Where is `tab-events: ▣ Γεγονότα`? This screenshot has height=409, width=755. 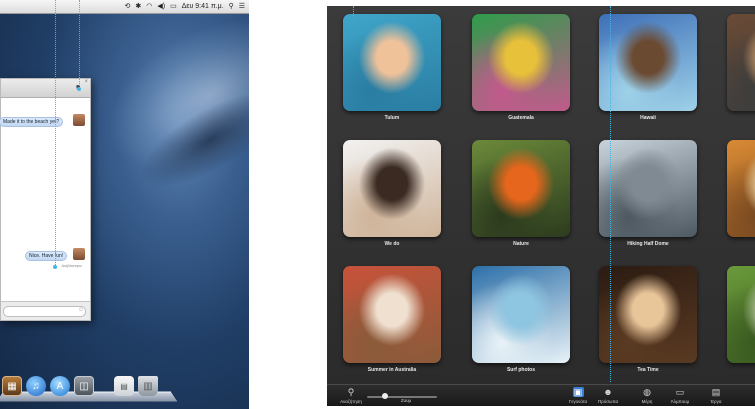 tab-events: ▣ Γεγονότα is located at coordinates (578, 395).